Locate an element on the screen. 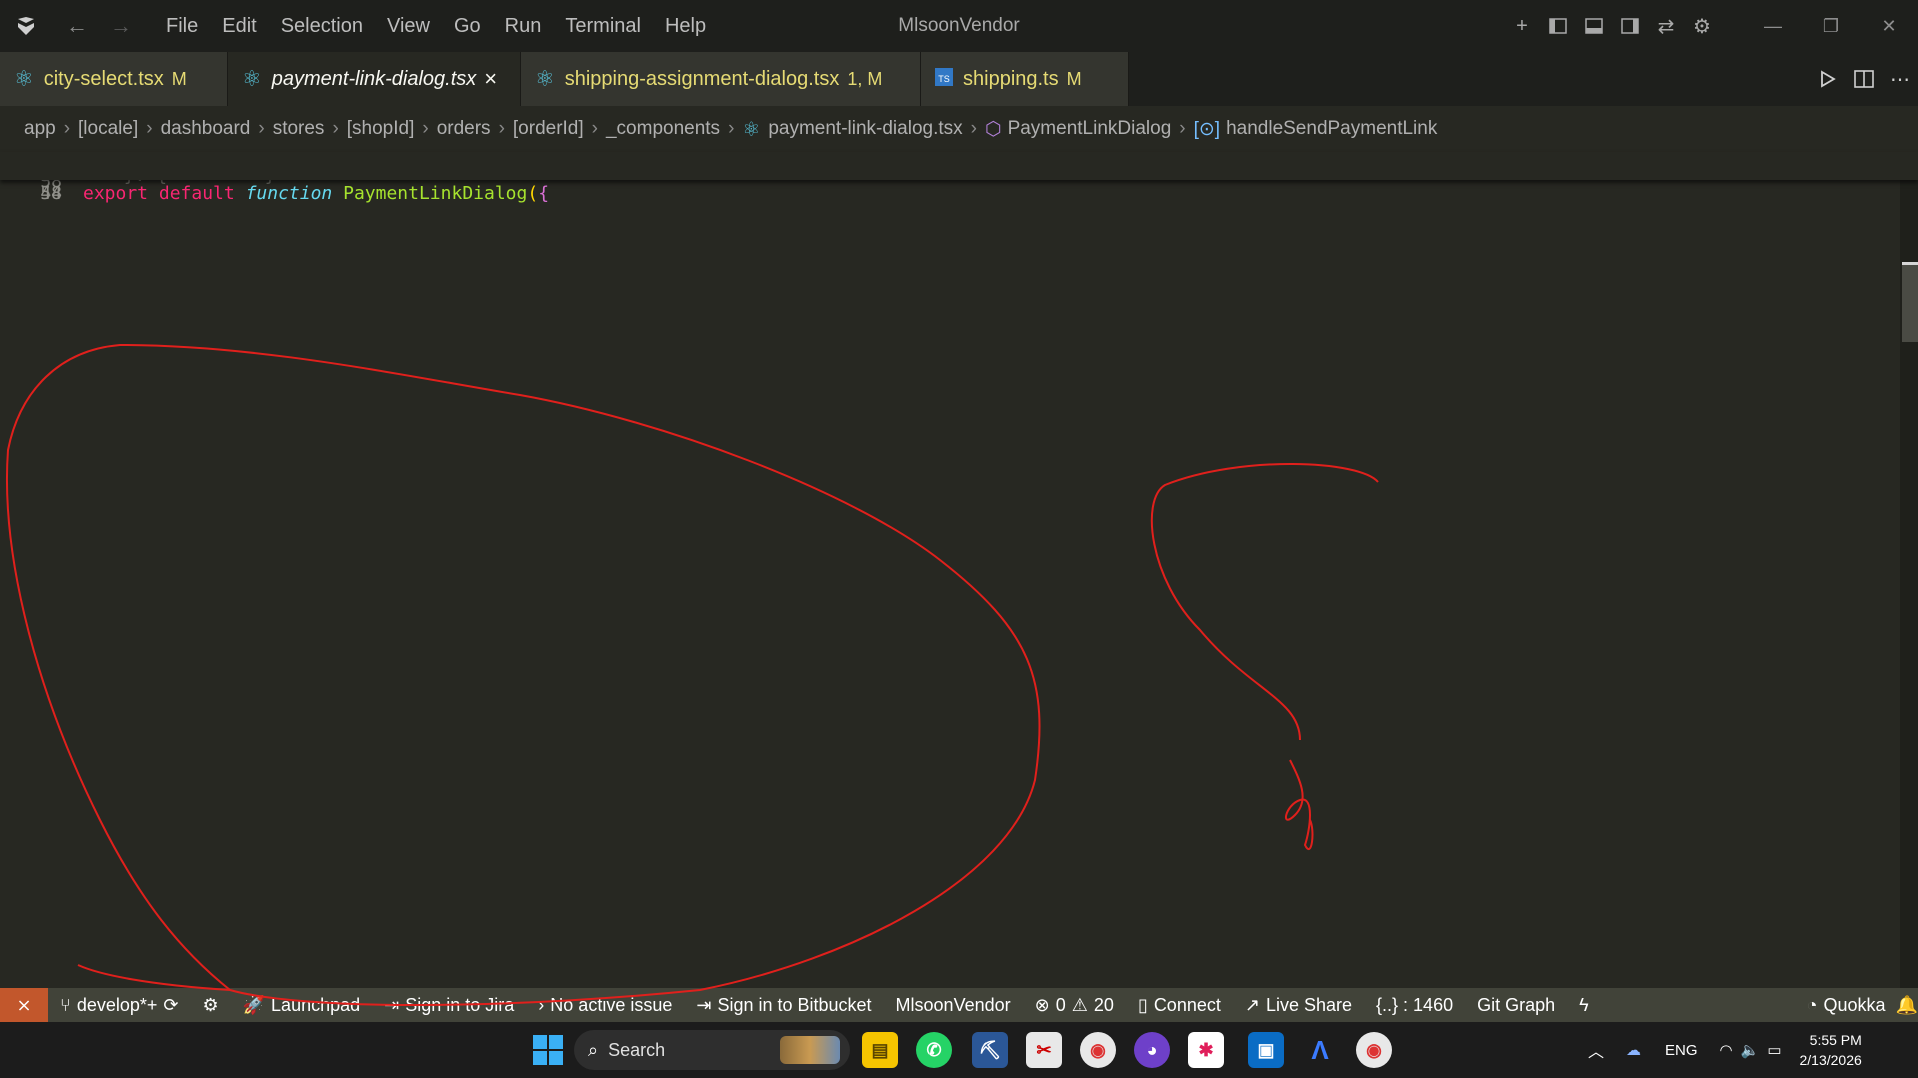 The height and width of the screenshot is (1078, 1918). scroll-thumb is located at coordinates (1910, 302).